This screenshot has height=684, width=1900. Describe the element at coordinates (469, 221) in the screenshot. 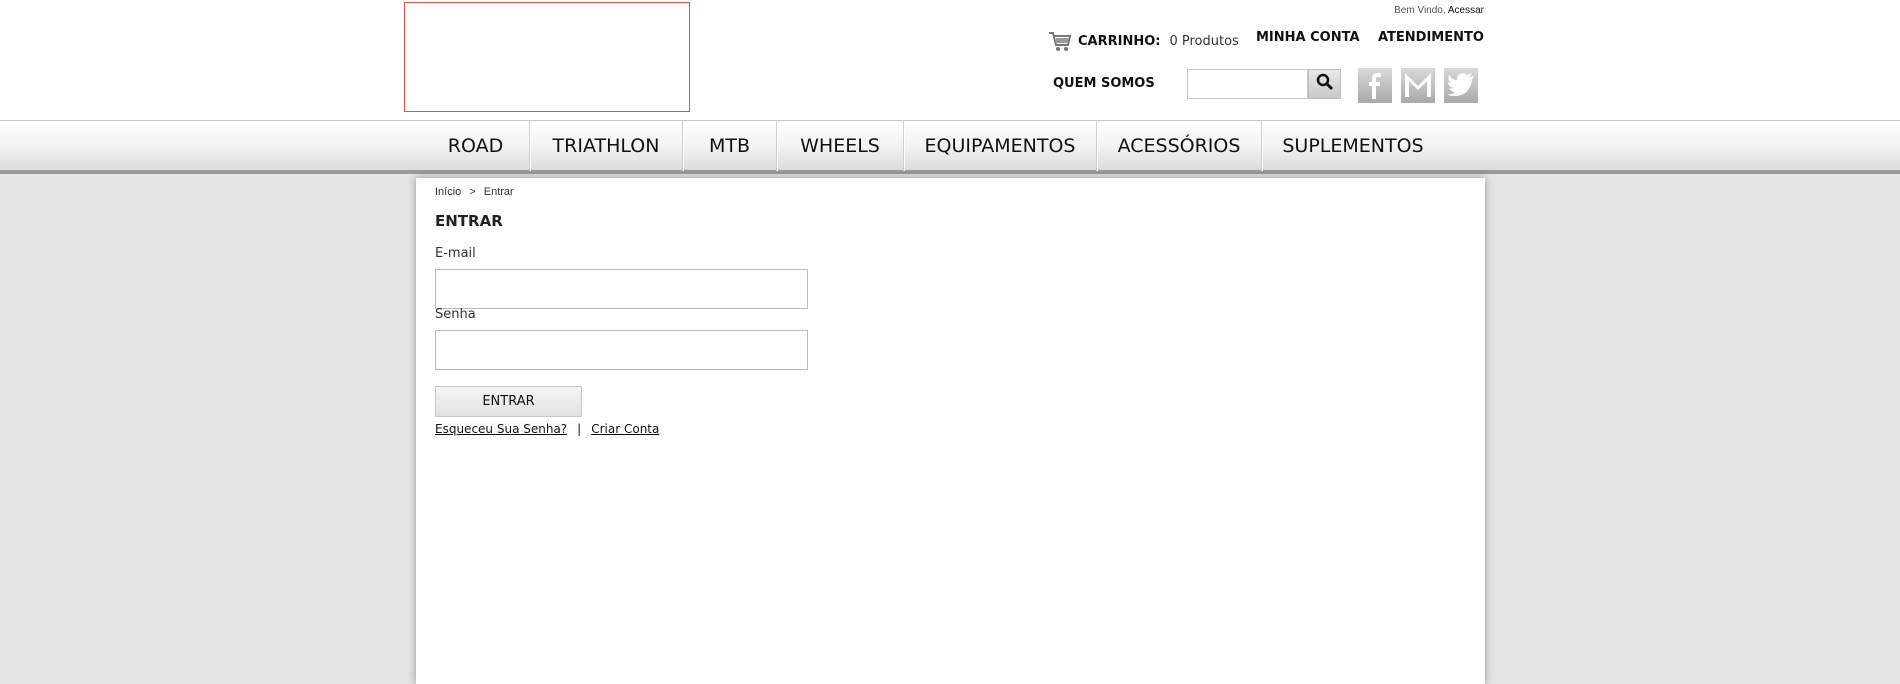

I see `page-title: ENTRAR` at that location.